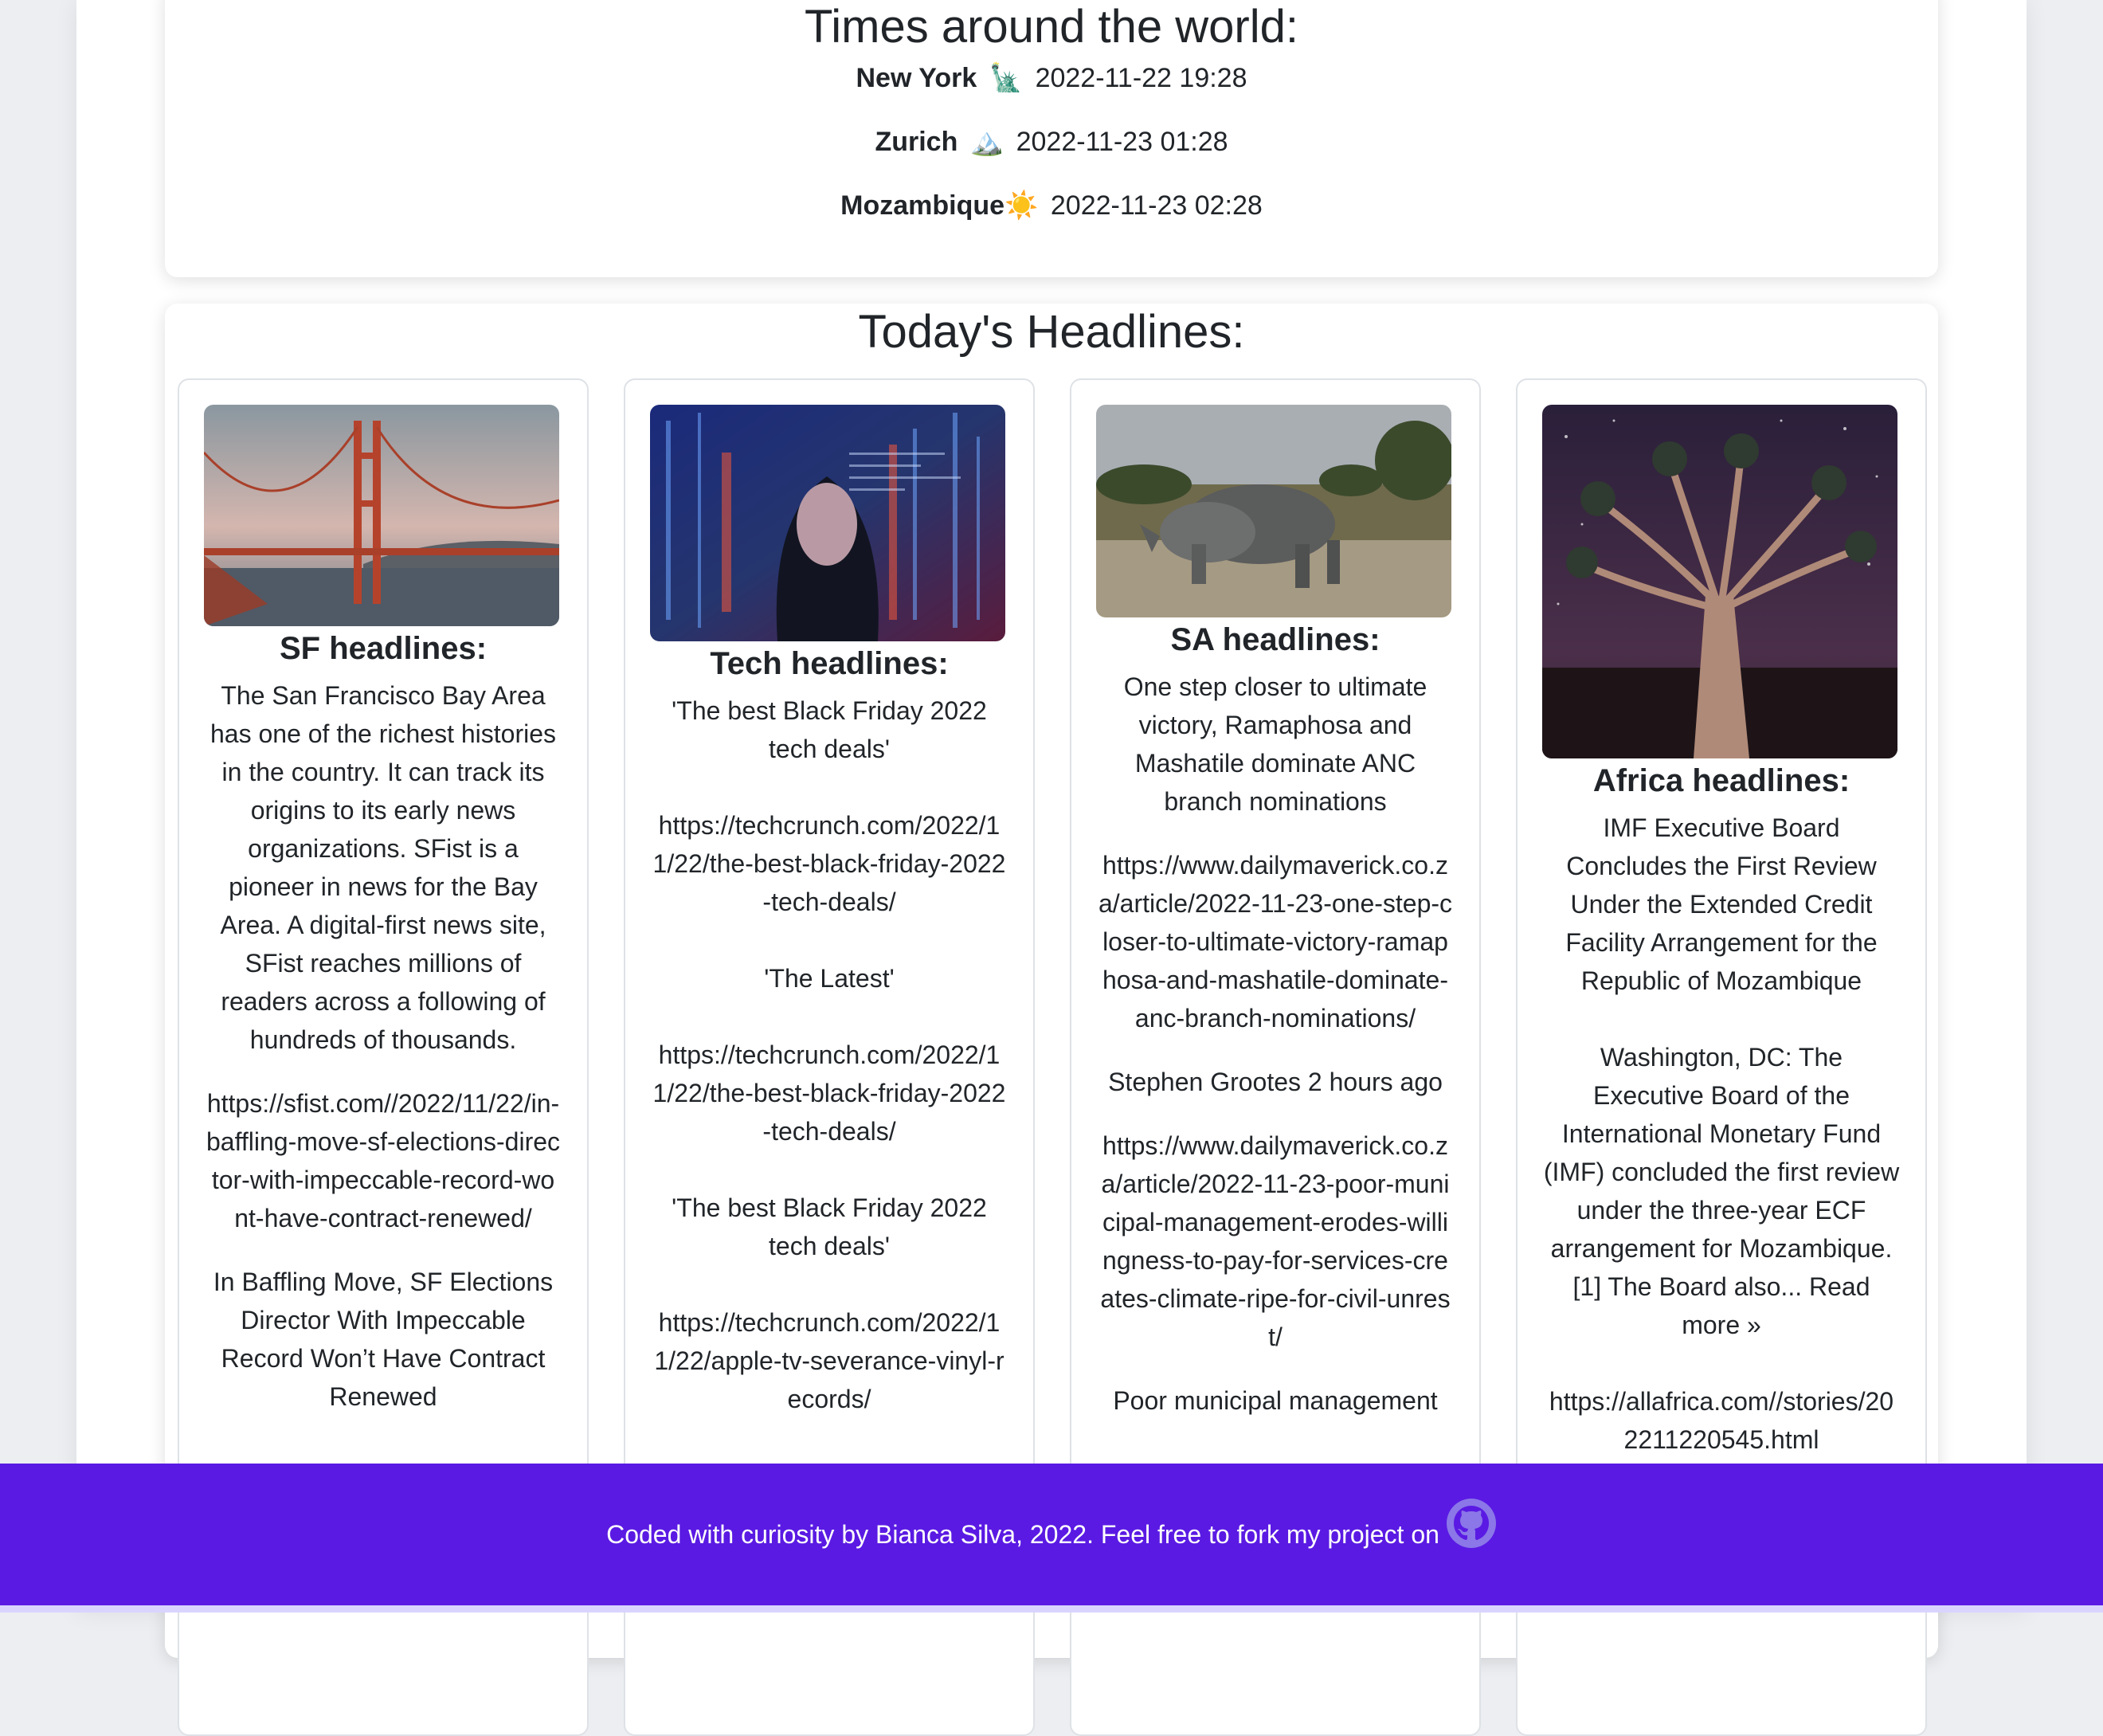 This screenshot has height=1736, width=2103. Describe the element at coordinates (1275, 1400) in the screenshot. I see `news-headline: Poor municipal management` at that location.